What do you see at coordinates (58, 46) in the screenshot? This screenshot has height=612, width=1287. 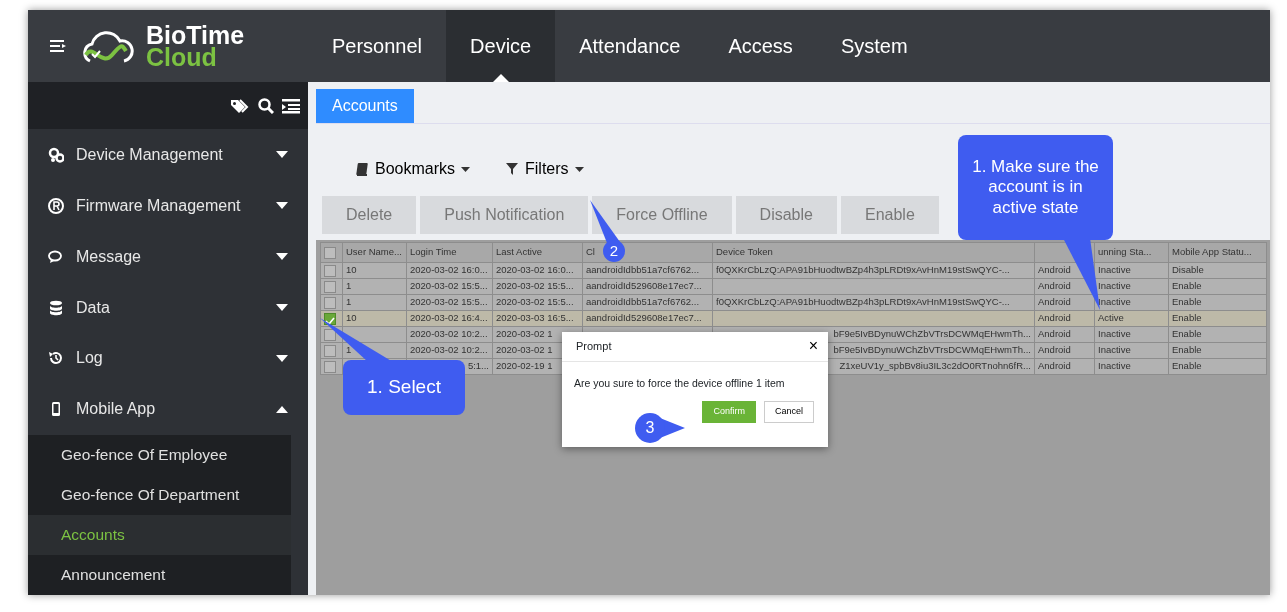 I see `menu-icon` at bounding box center [58, 46].